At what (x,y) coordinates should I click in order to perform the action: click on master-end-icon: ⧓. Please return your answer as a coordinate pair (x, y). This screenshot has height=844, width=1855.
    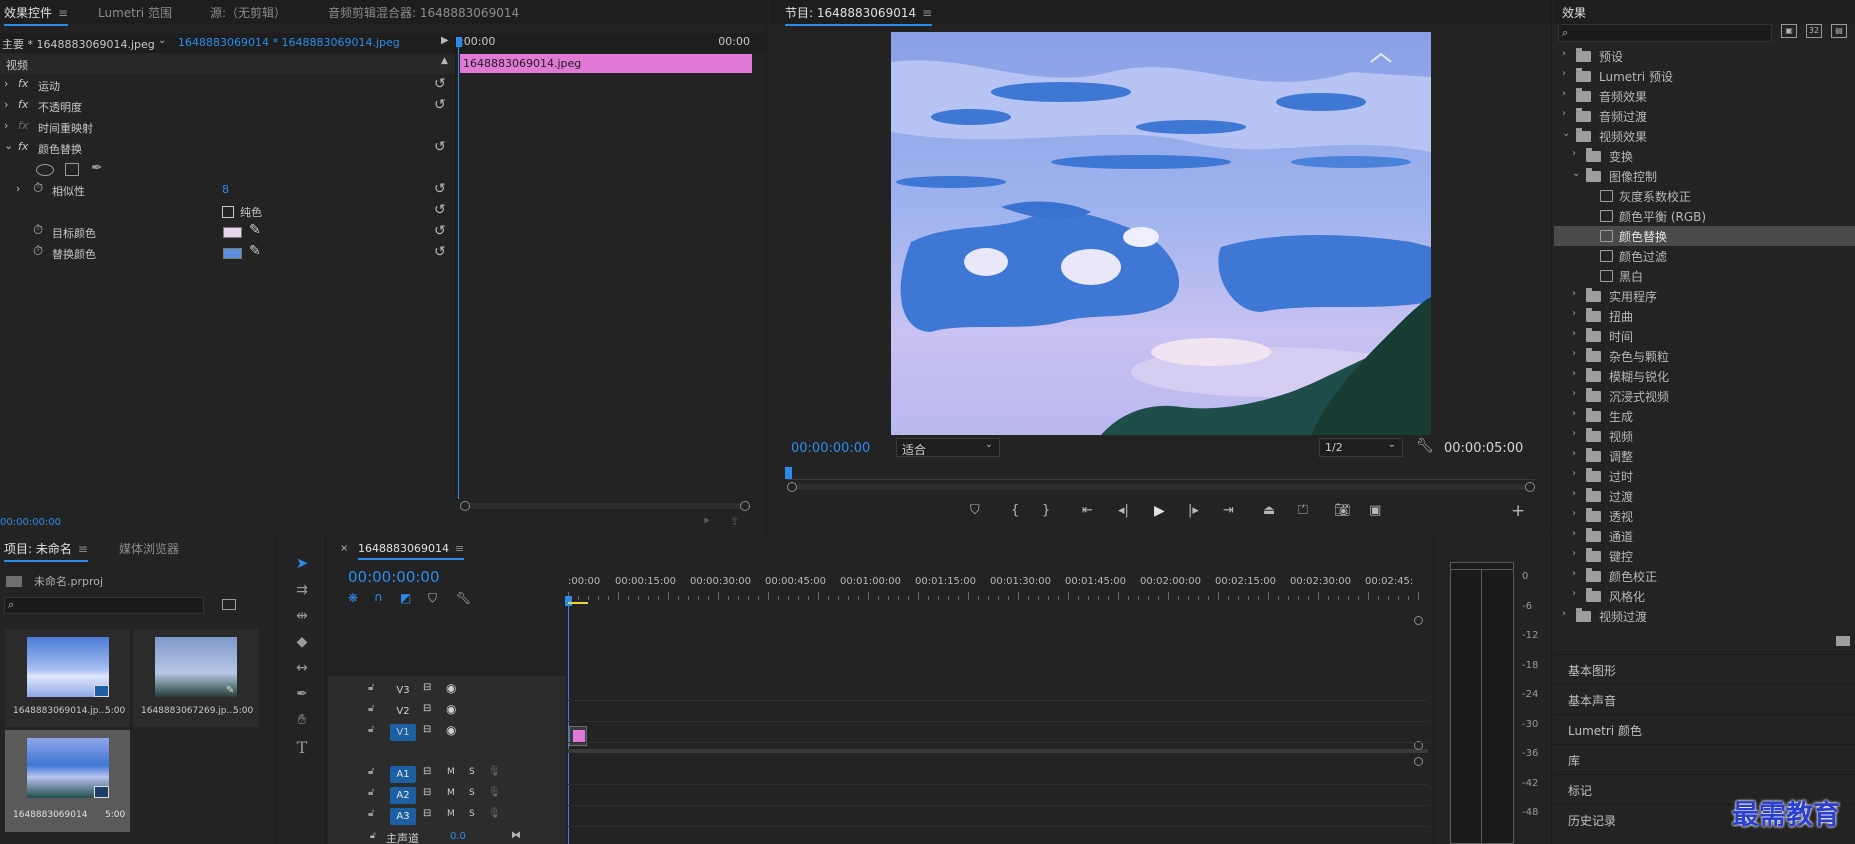
    Looking at the image, I should click on (516, 835).